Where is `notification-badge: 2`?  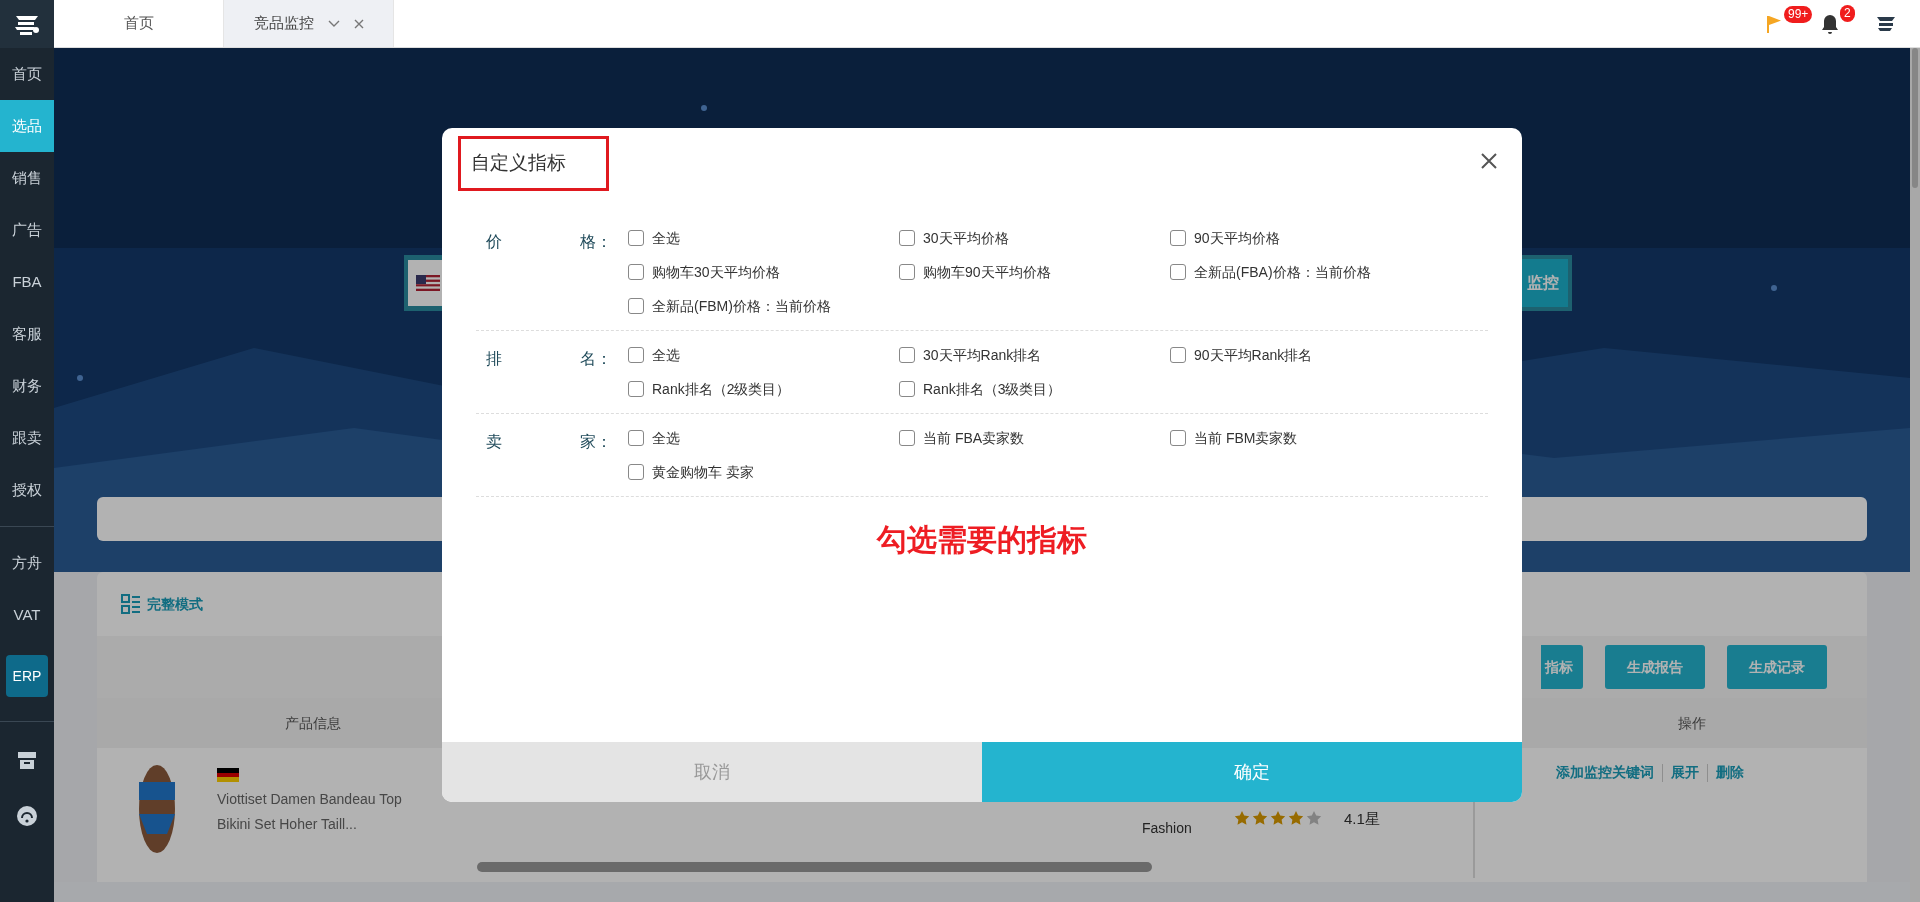
notification-badge: 2 is located at coordinates (1847, 13).